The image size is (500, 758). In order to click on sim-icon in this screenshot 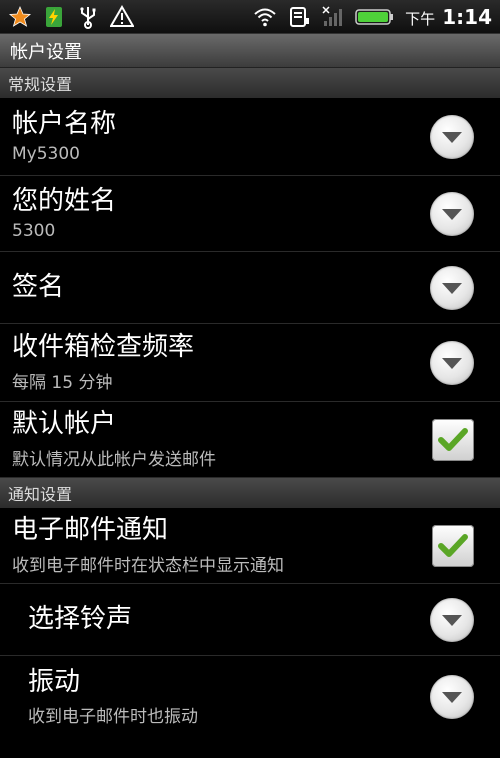, I will do `click(299, 17)`.